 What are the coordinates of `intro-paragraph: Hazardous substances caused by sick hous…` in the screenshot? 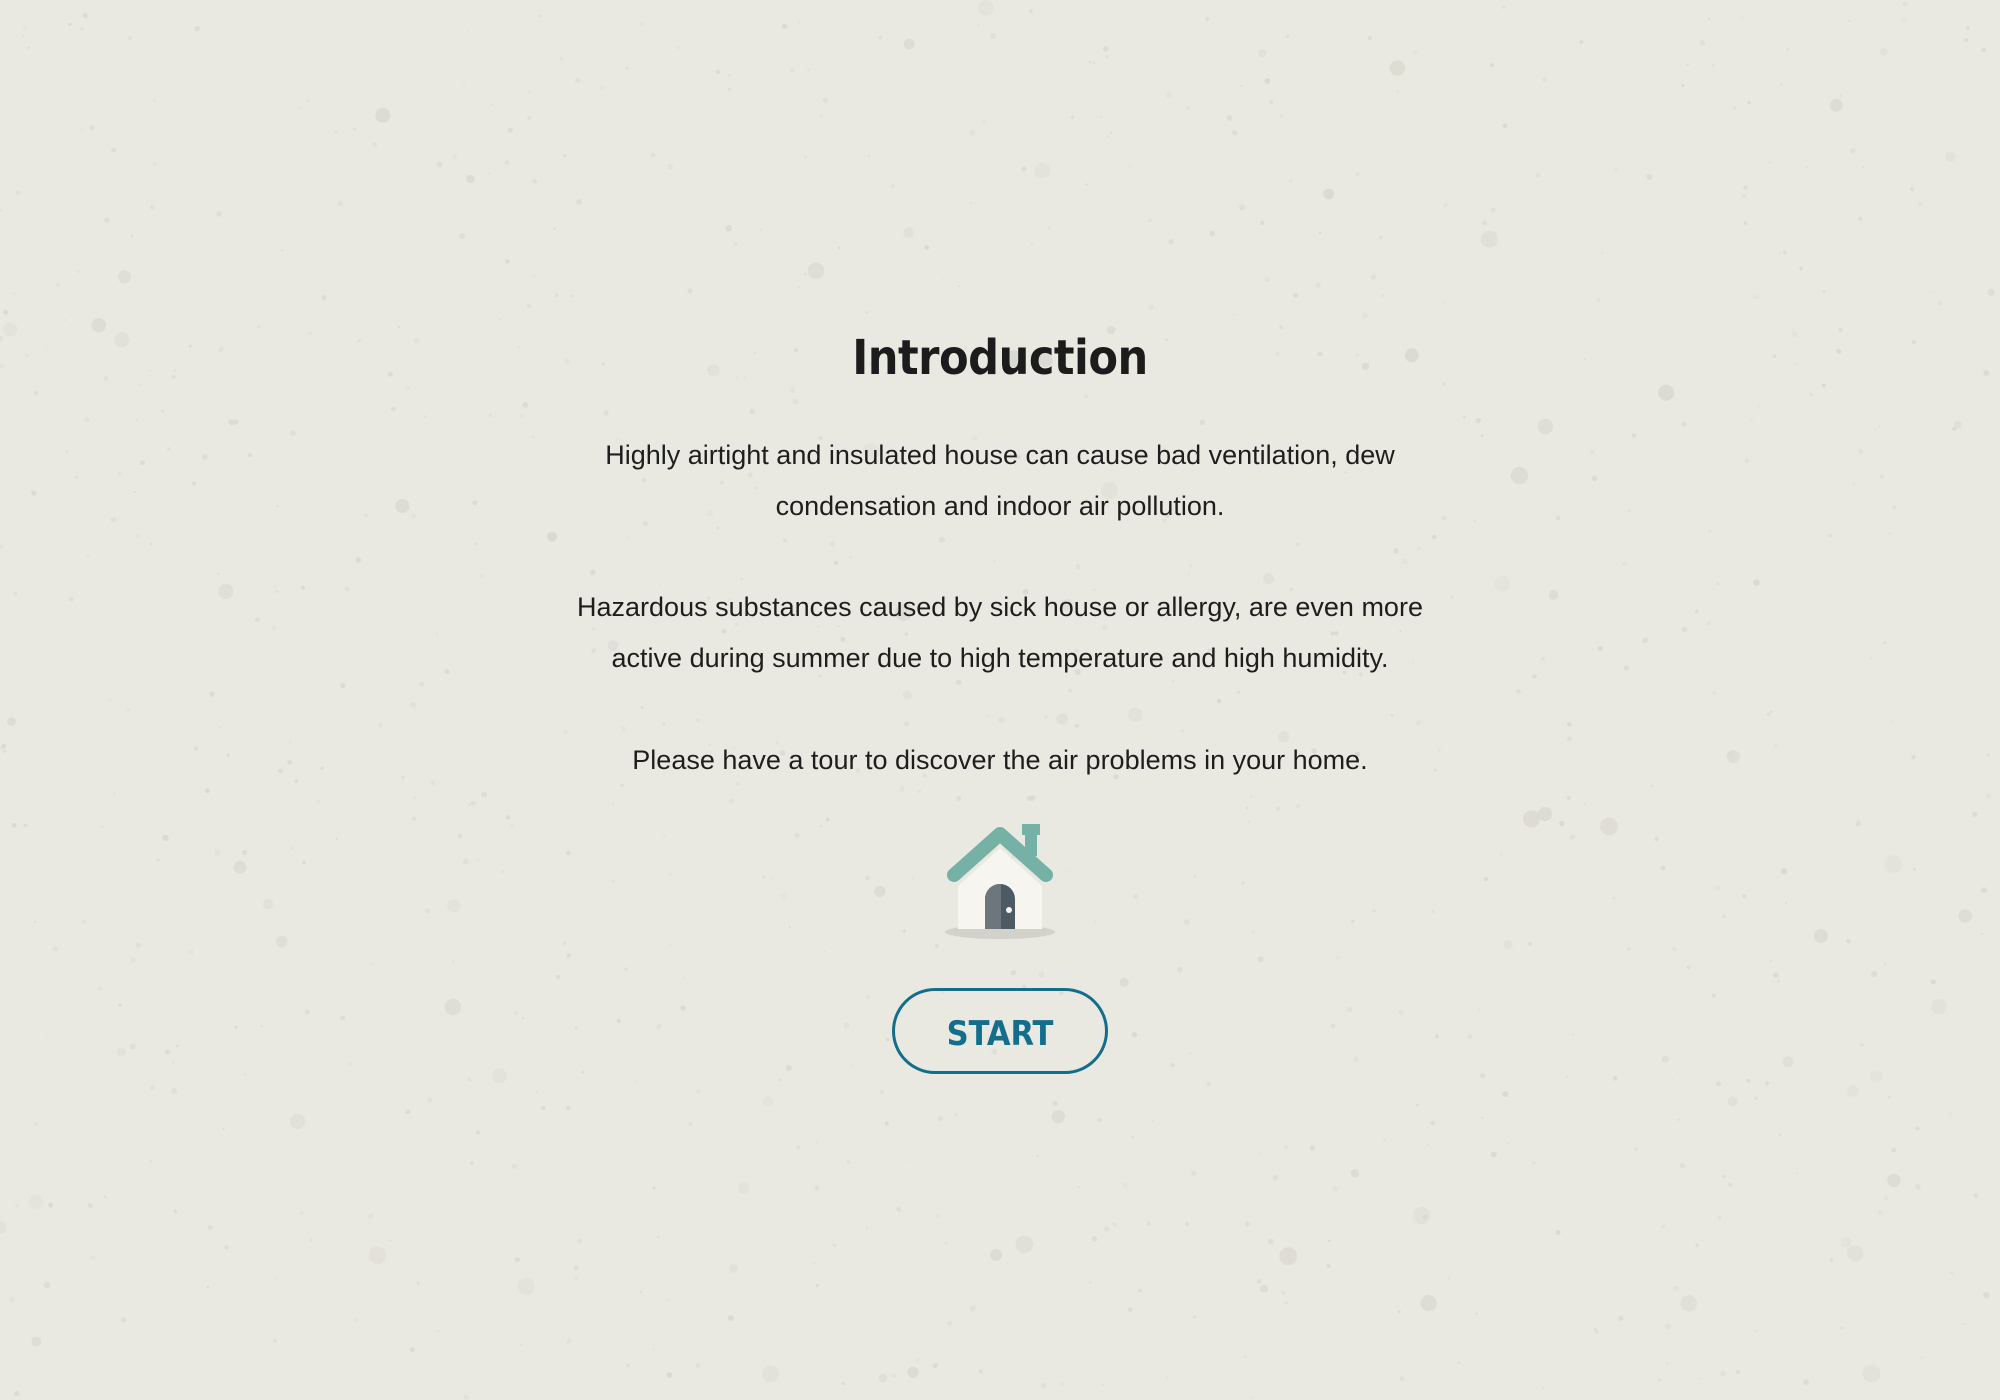 It's located at (1000, 632).